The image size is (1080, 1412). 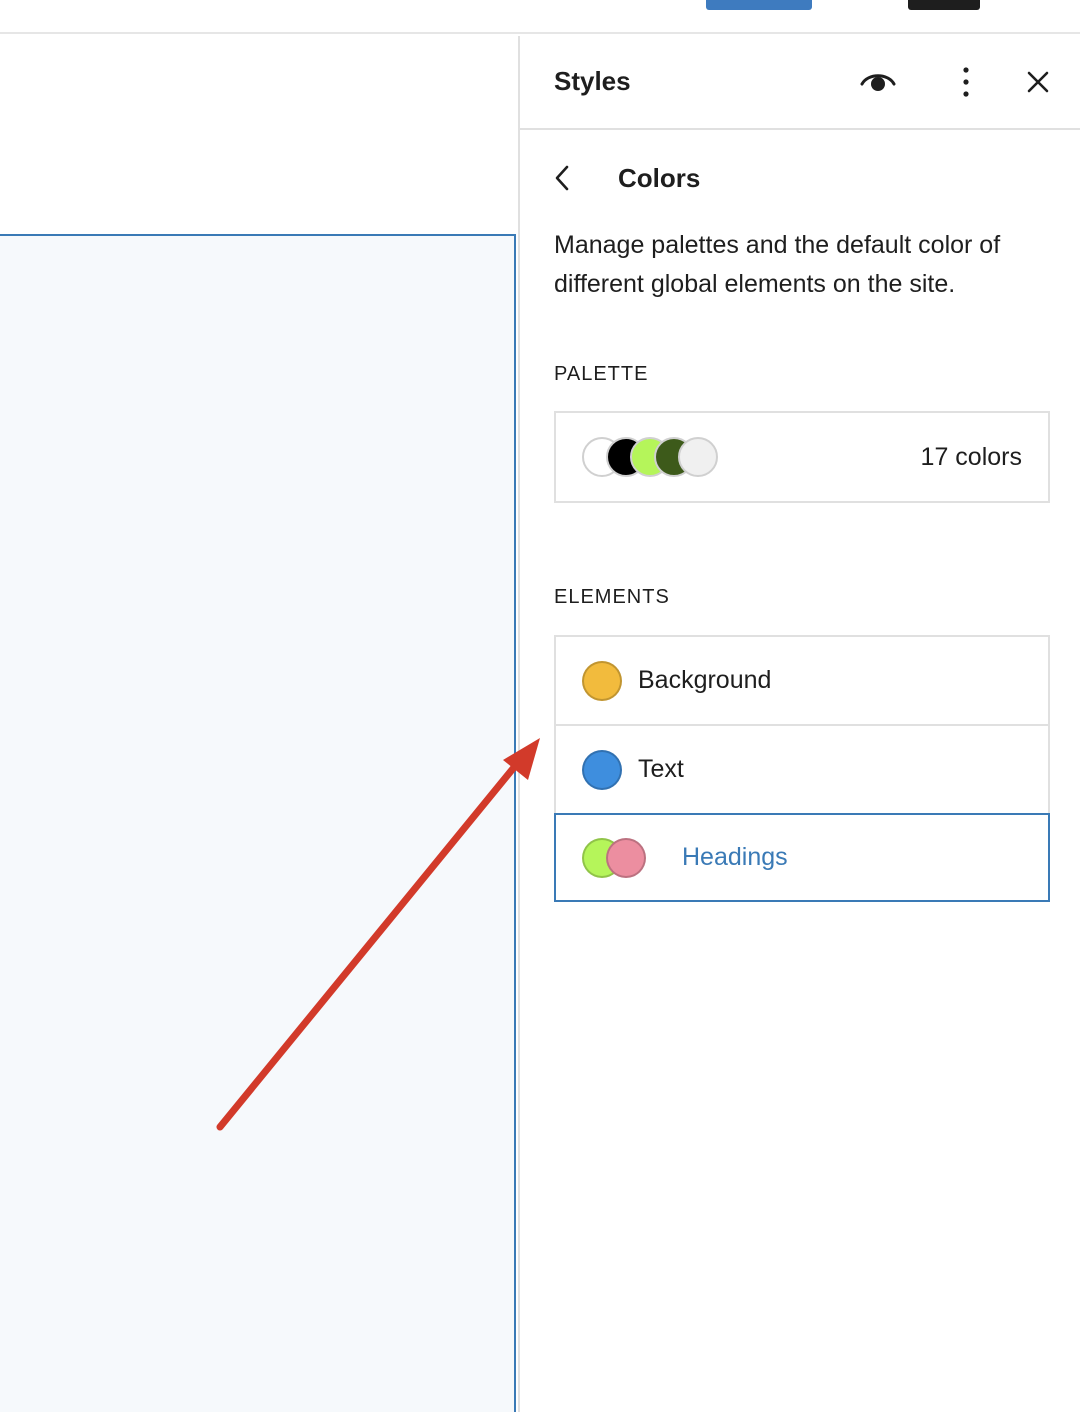 I want to click on element-label: Headings, so click(x=735, y=857).